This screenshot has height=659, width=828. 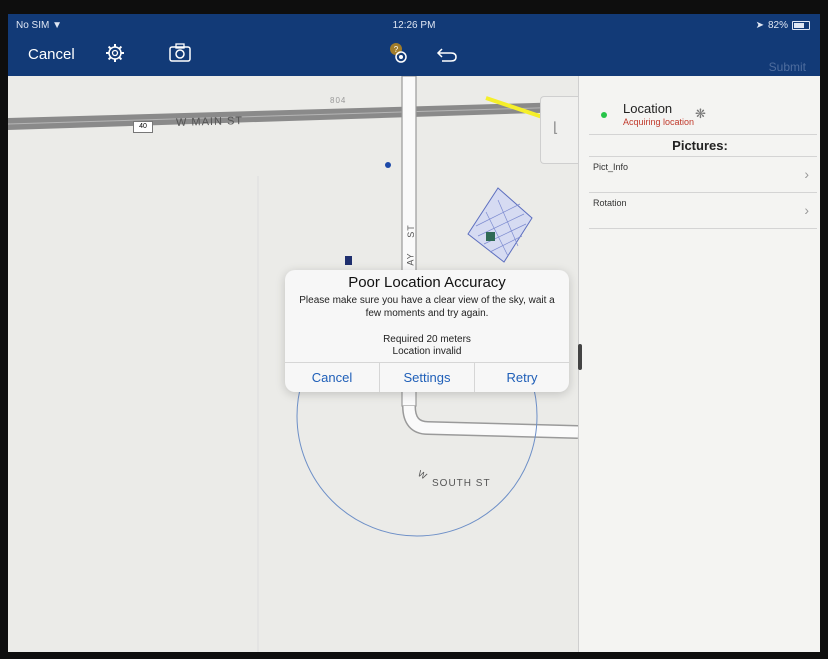 What do you see at coordinates (699, 174) in the screenshot?
I see `list-item-pict-info: Pict_Info ›` at bounding box center [699, 174].